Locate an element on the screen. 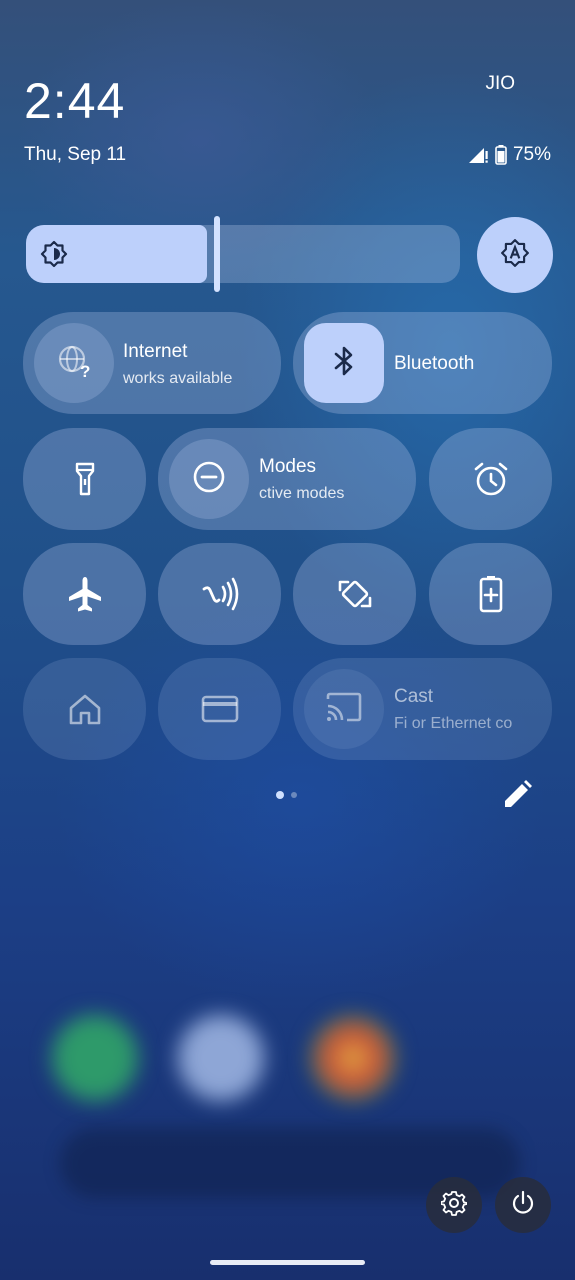  modes-subtitle: ctive modes is located at coordinates (302, 493).